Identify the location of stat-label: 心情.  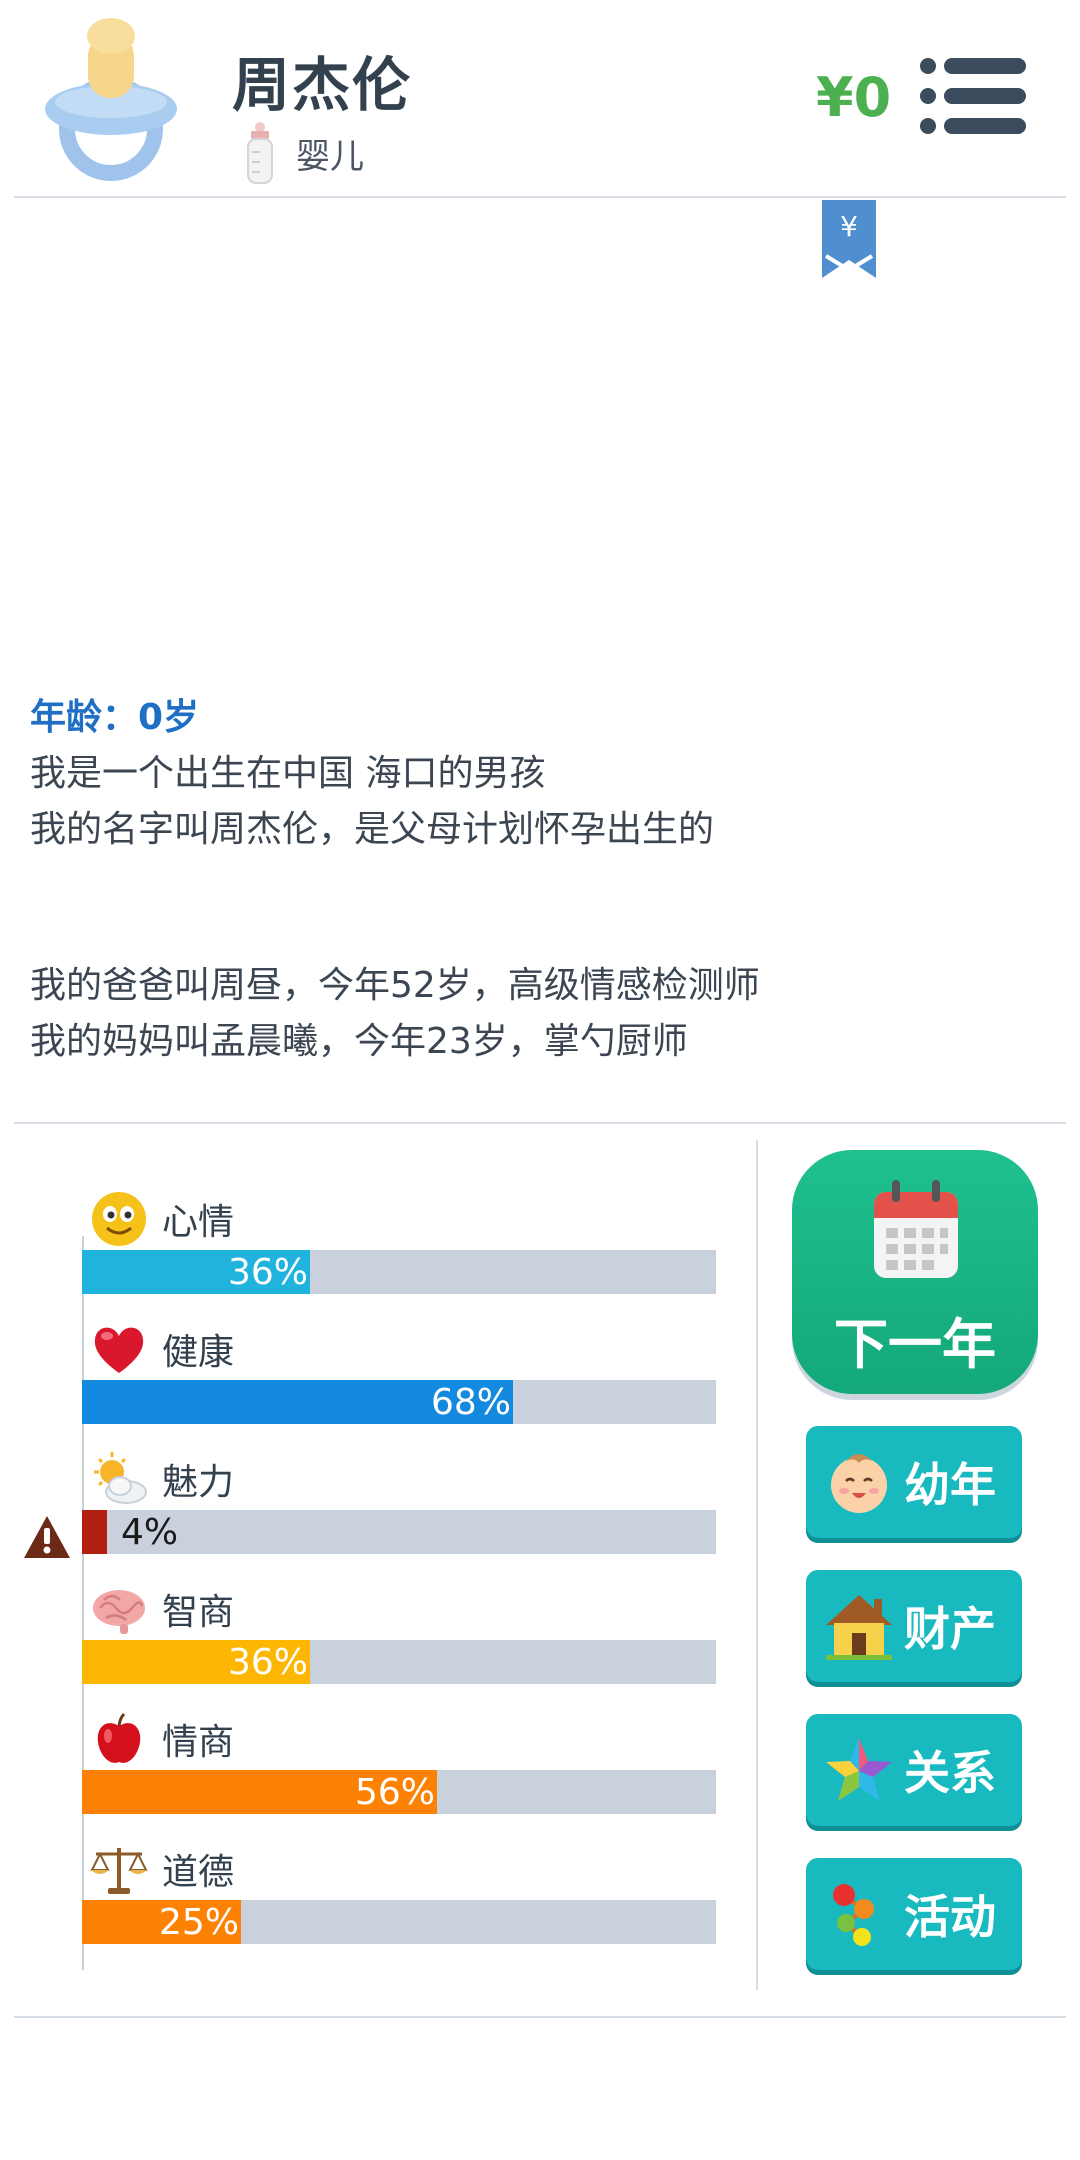
(198, 1222).